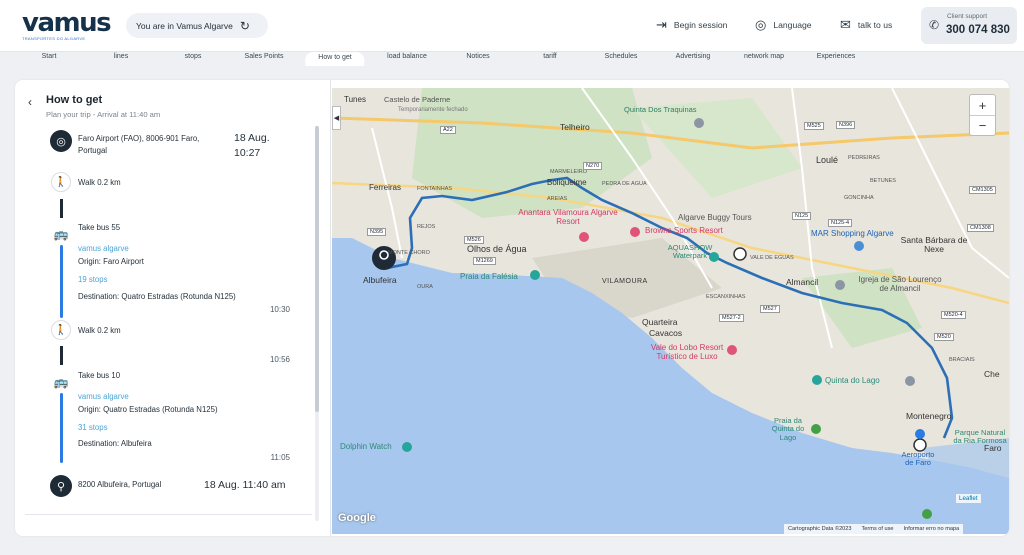 This screenshot has width=1024, height=555. Describe the element at coordinates (407, 56) in the screenshot. I see `nav-item-load-balance: load balance` at that location.